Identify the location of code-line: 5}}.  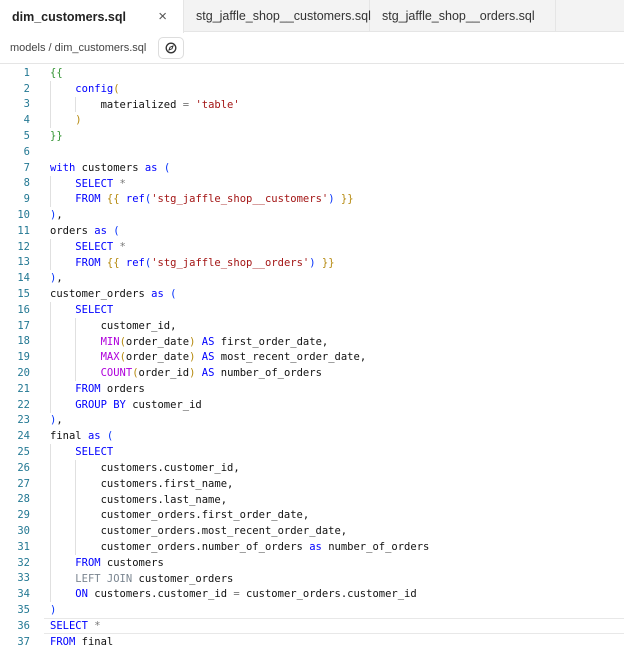
(312, 136).